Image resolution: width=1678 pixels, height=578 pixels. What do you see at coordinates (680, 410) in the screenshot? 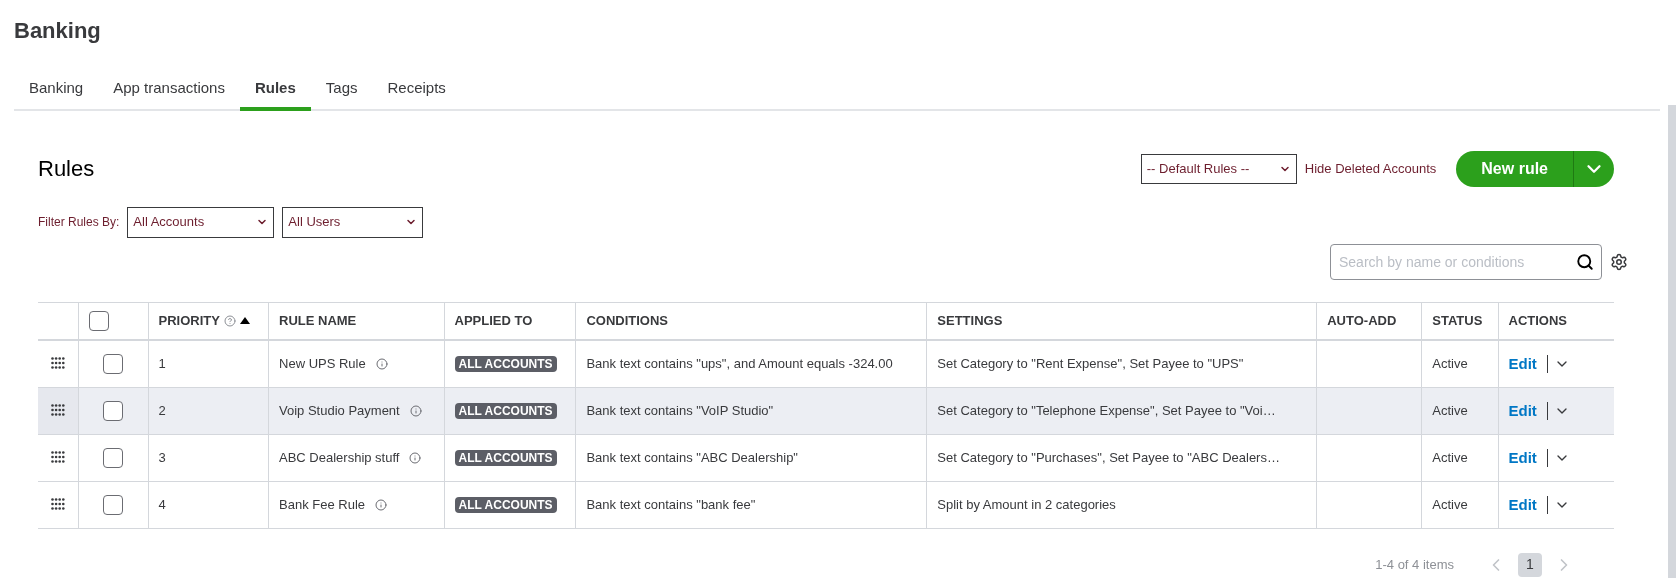
I see `table-cell: Bank text contains "VoIP Studio"` at bounding box center [680, 410].